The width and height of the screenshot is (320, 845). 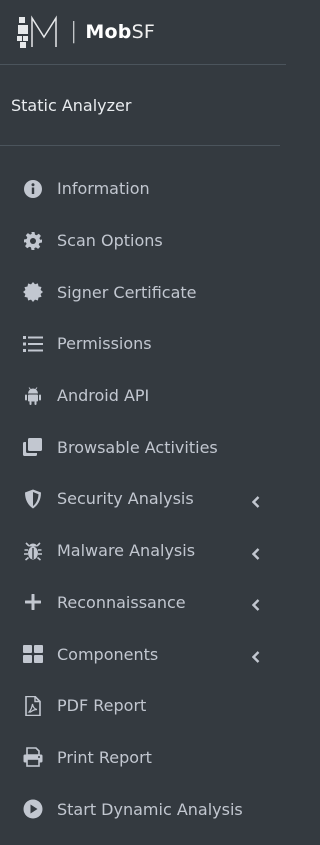 What do you see at coordinates (126, 551) in the screenshot?
I see `nav-label: Malware Analysis` at bounding box center [126, 551].